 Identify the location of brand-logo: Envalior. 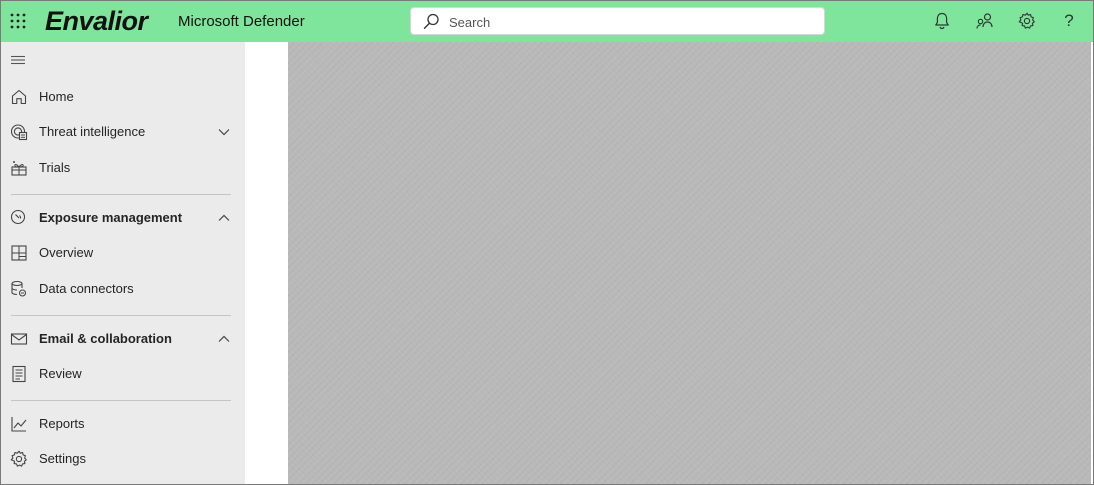
(96, 21).